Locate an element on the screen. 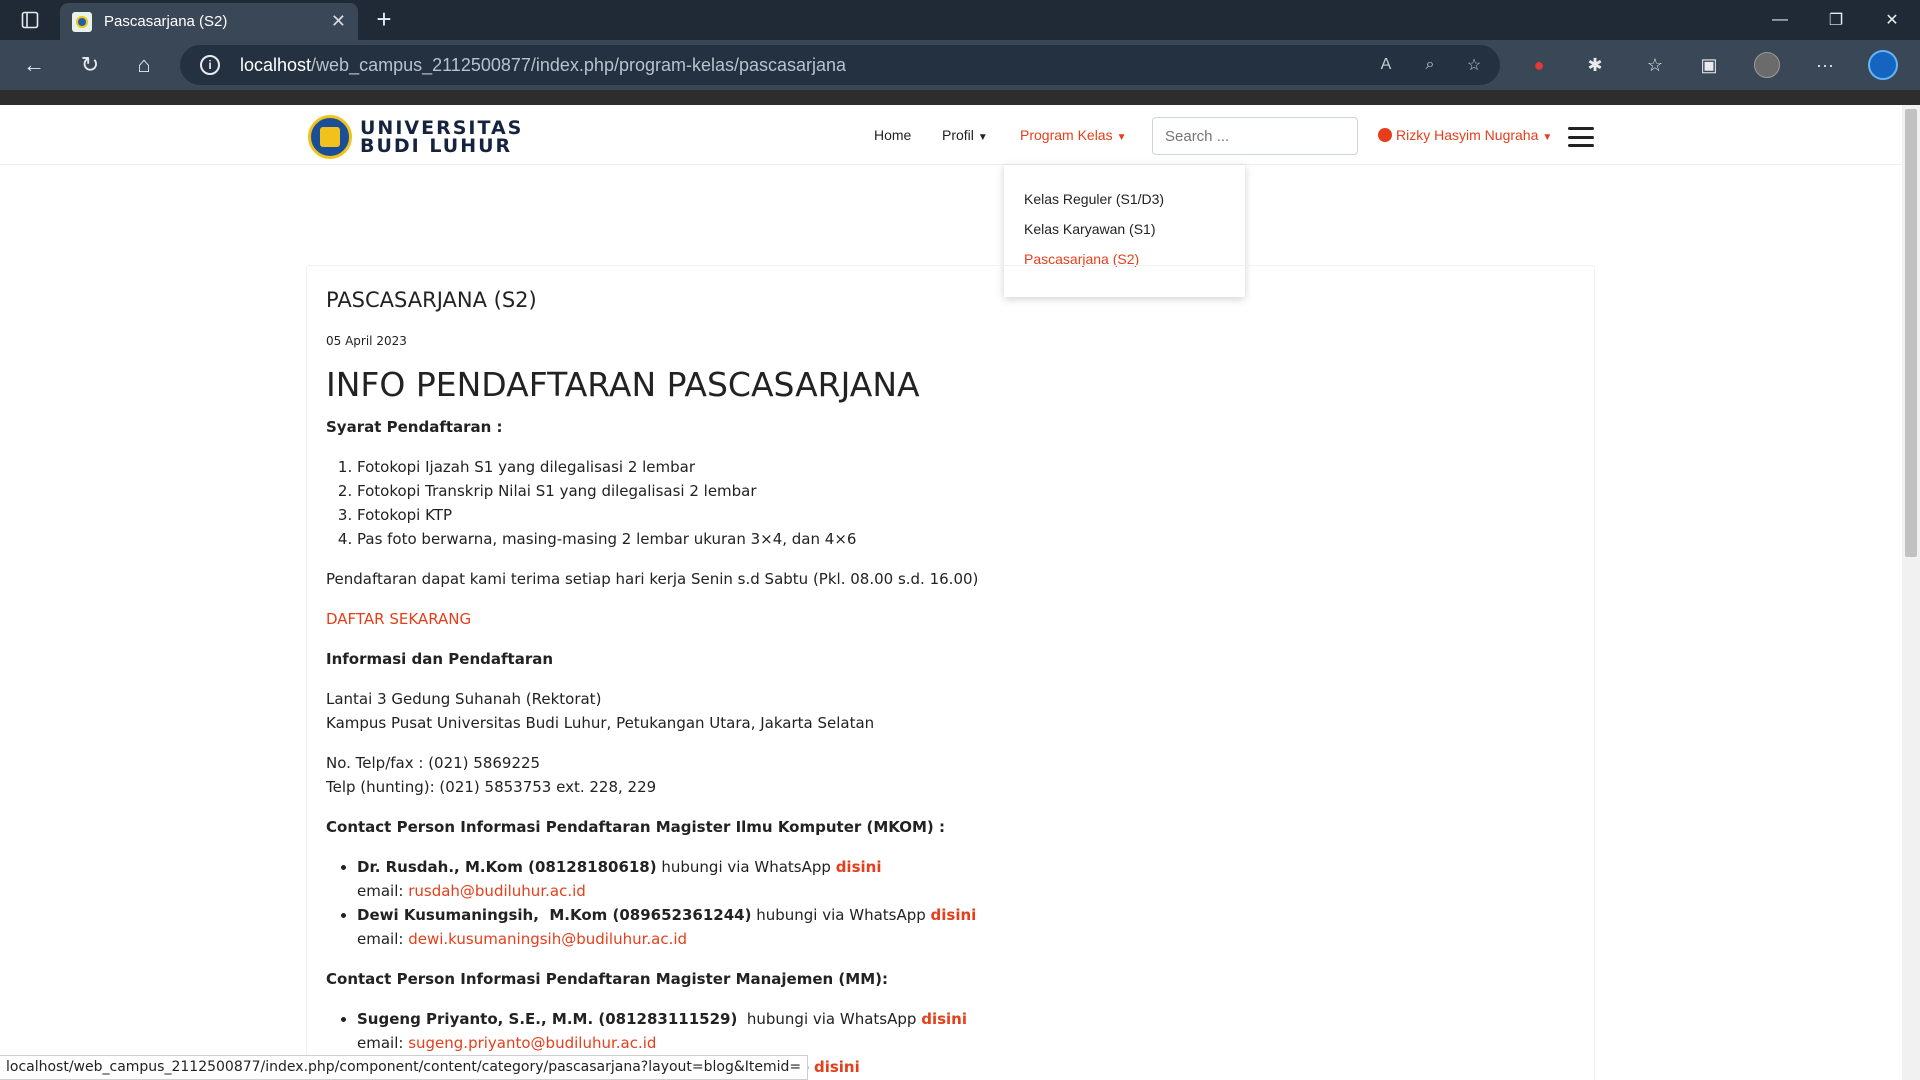 This screenshot has height=1080, width=1920. contact-name: Dr. Rusdah., M.Kom (08128180618) is located at coordinates (507, 867).